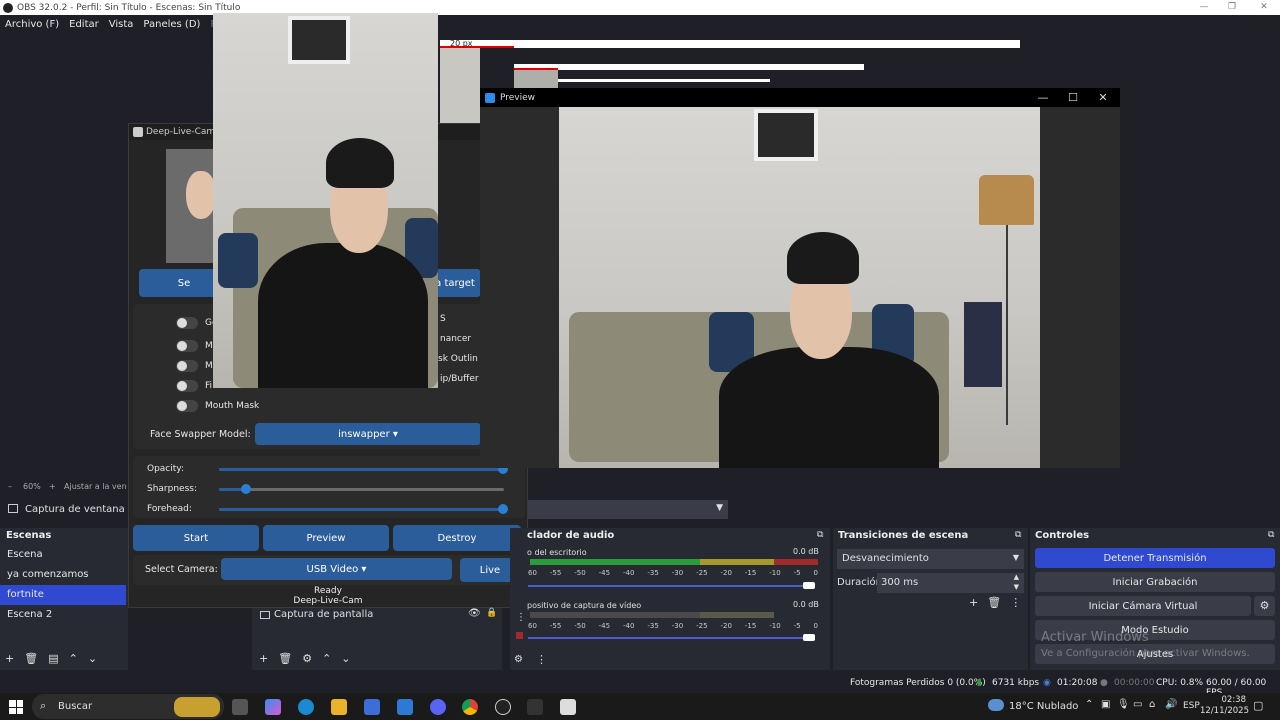  What do you see at coordinates (580, 573) in the screenshot?
I see `db-tick: -50` at bounding box center [580, 573].